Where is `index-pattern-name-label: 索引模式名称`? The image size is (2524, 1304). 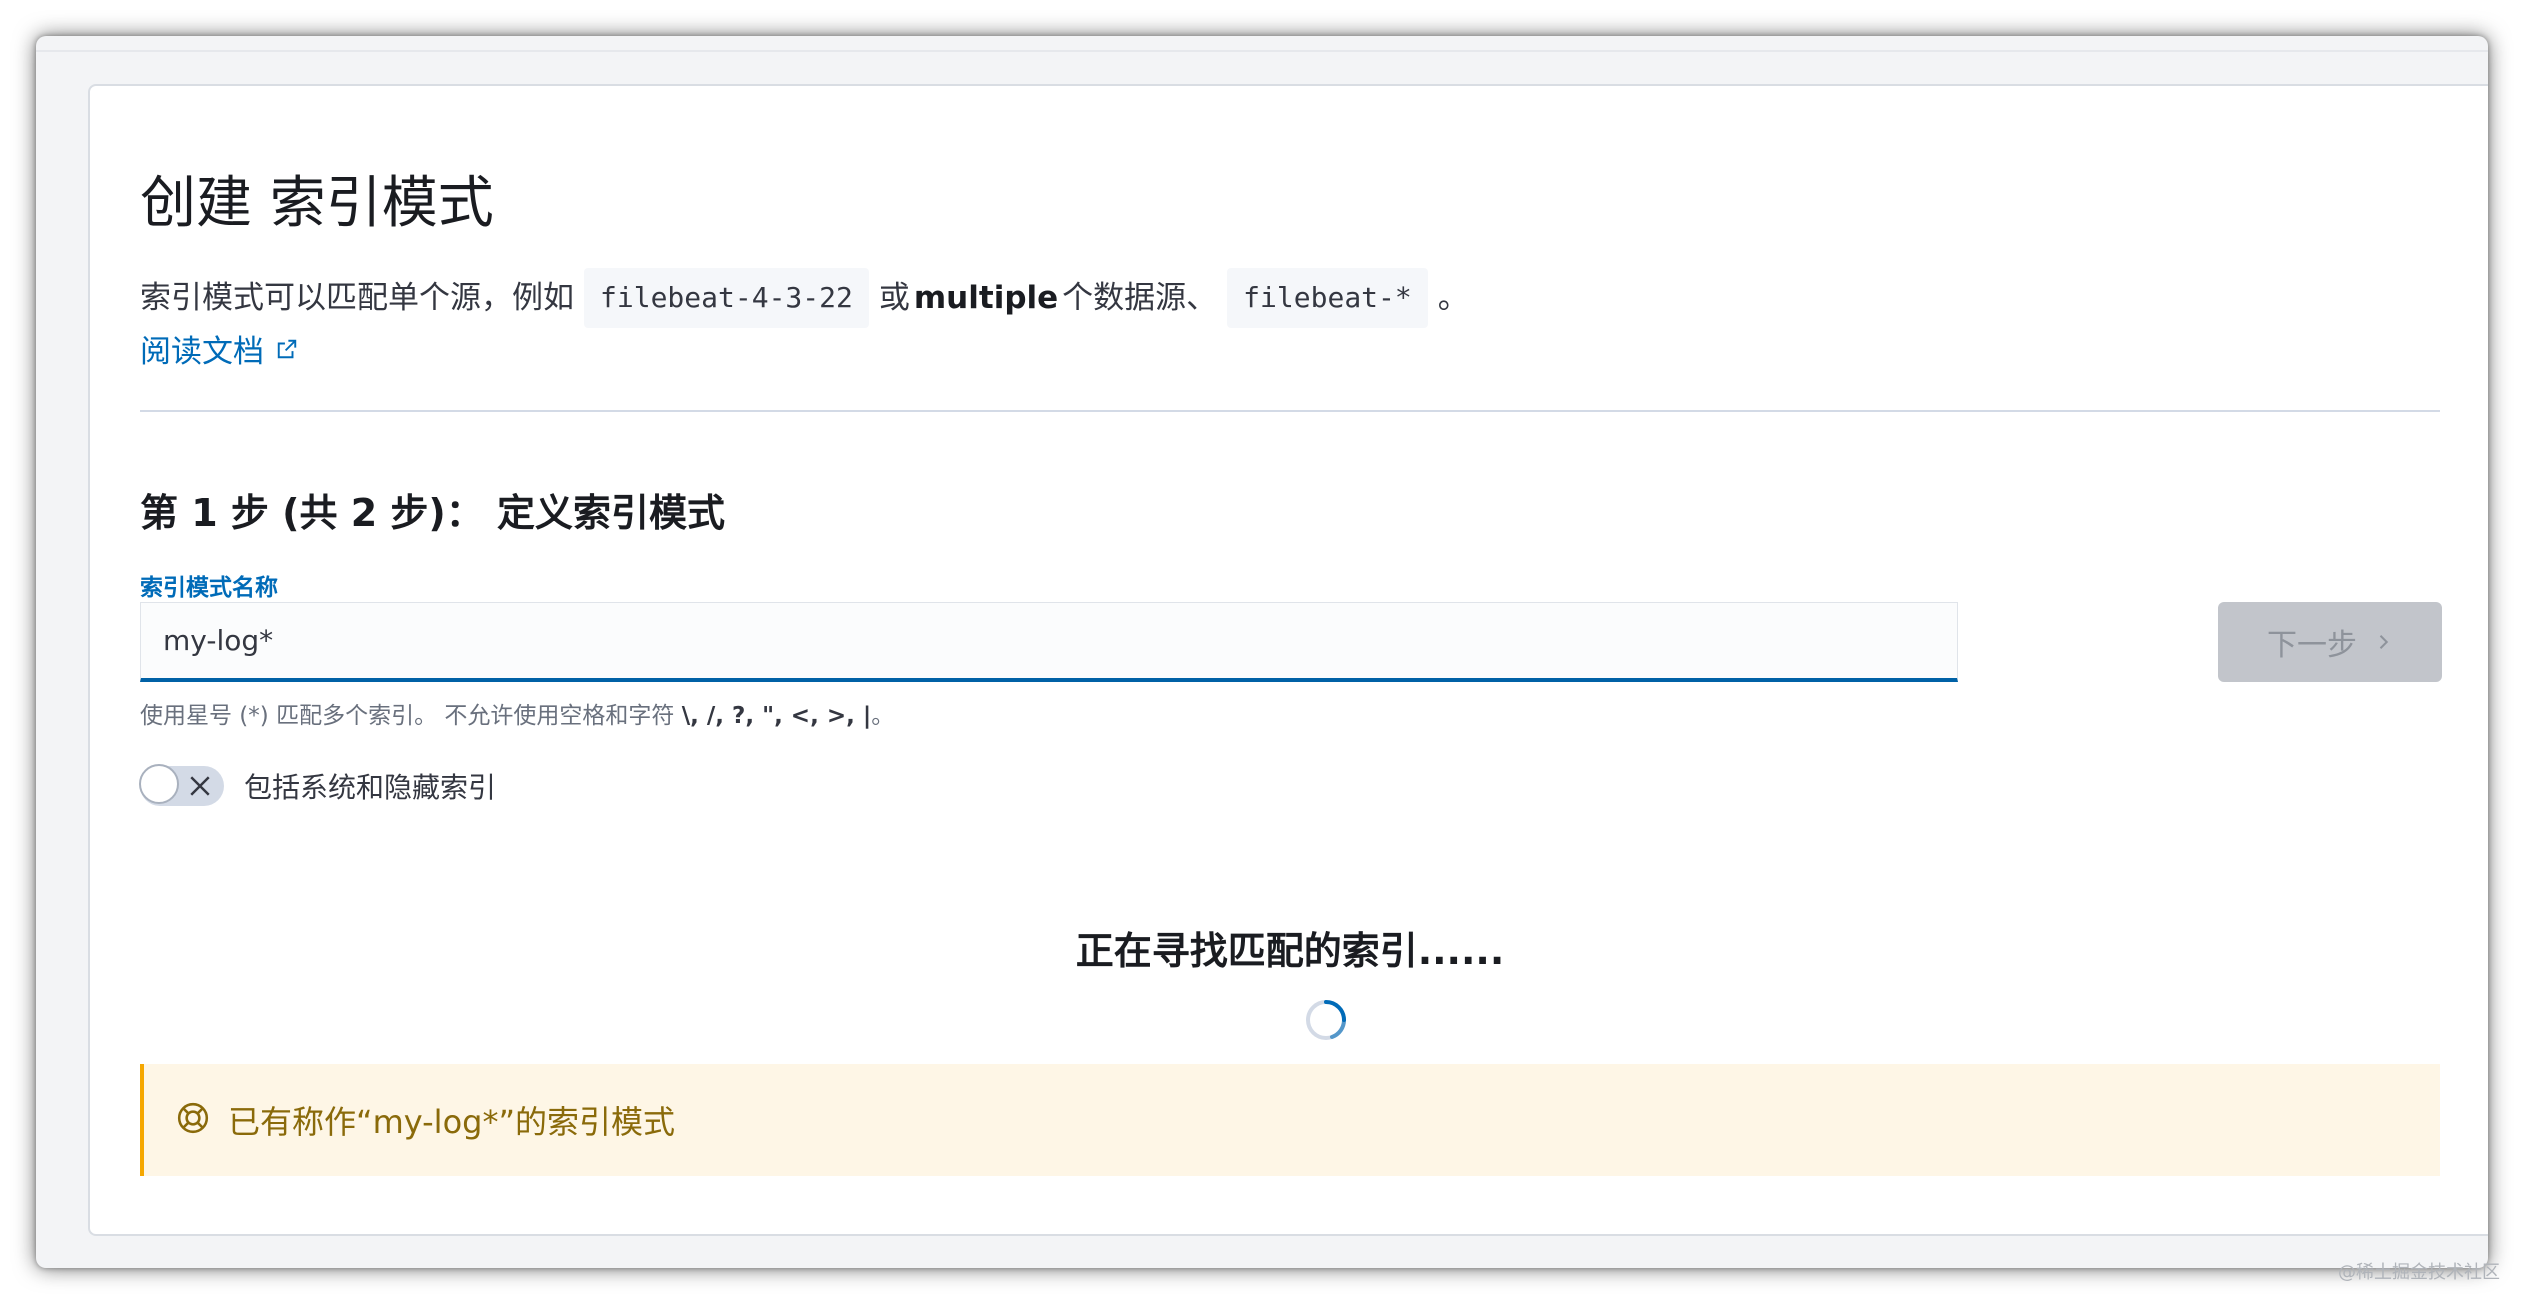 index-pattern-name-label: 索引模式名称 is located at coordinates (209, 588).